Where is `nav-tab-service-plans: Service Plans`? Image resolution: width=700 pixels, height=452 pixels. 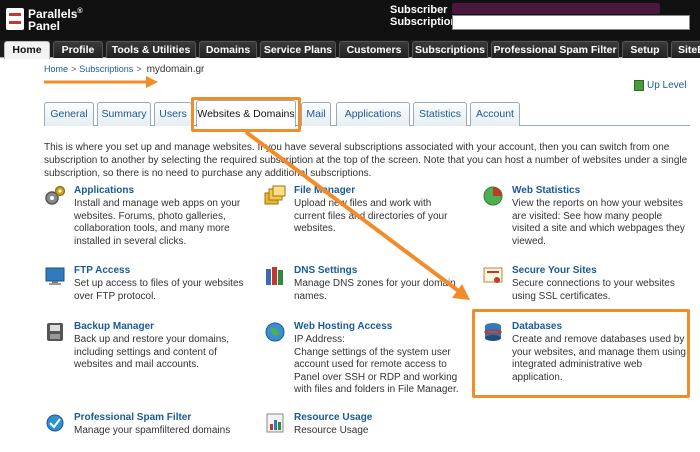 nav-tab-service-plans: Service Plans is located at coordinates (298, 49).